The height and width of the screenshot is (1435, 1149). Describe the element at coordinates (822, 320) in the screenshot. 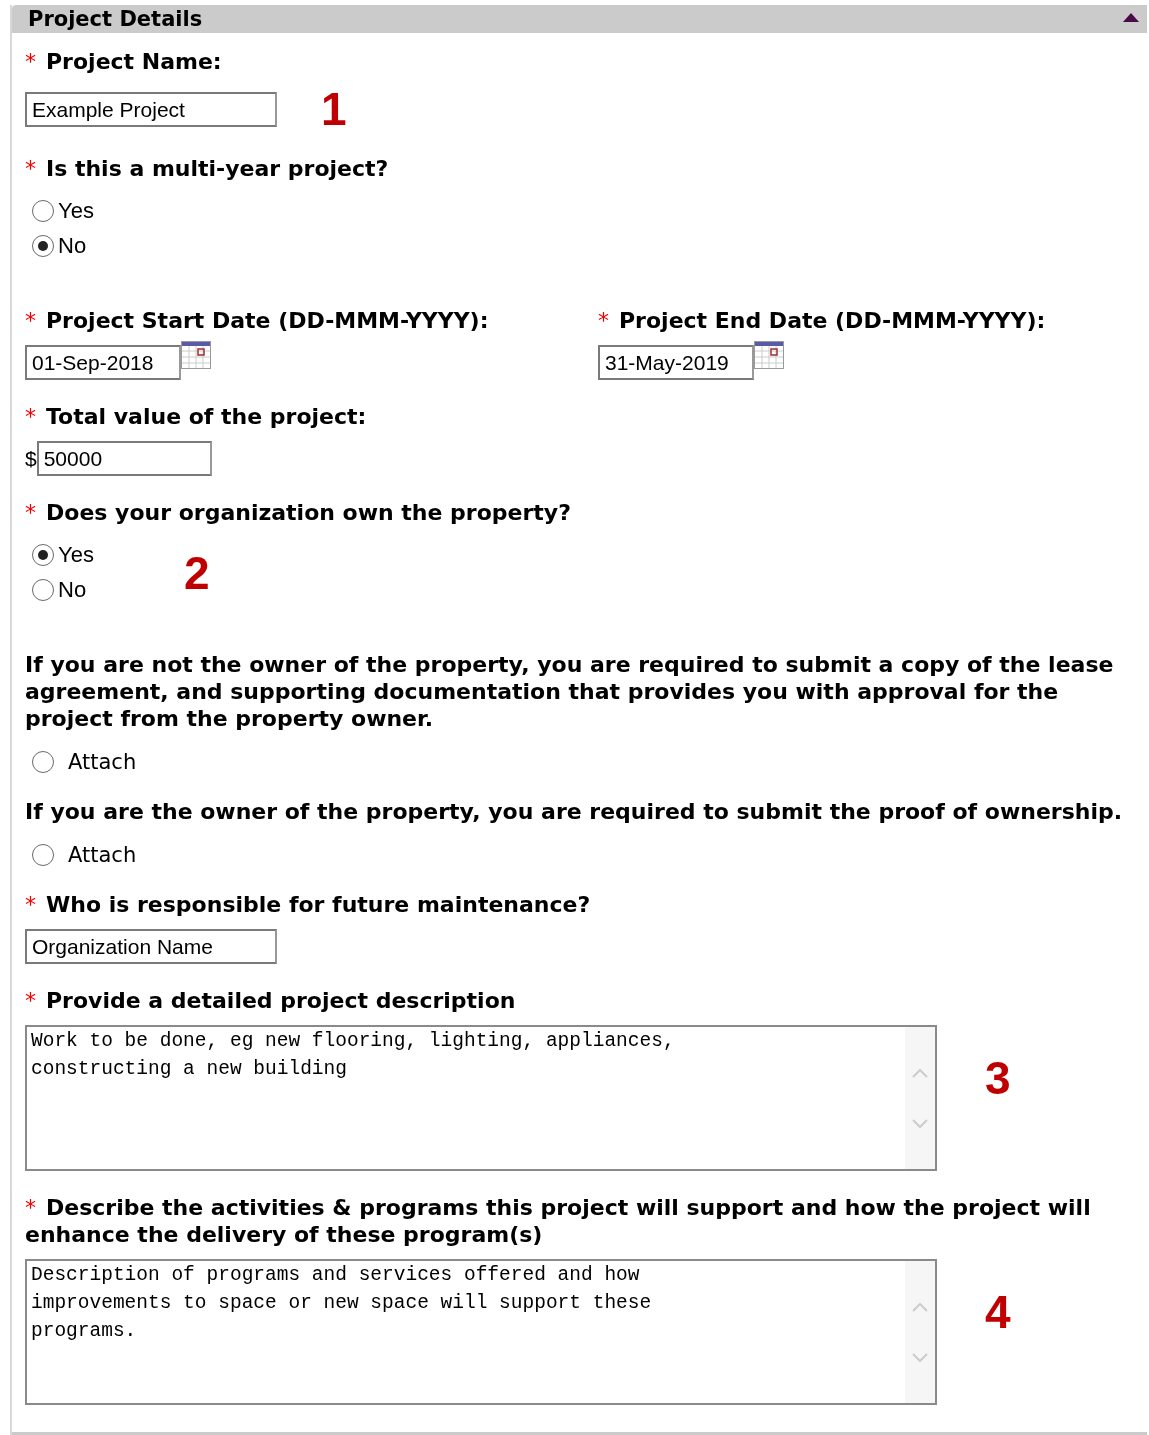

I see `field-label: * Project End Date (DD-MMM-YYYY):` at that location.